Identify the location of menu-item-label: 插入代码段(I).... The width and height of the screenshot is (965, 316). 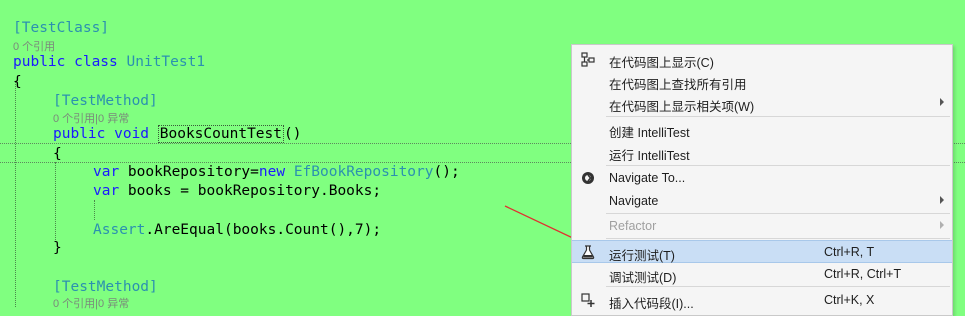
(651, 304).